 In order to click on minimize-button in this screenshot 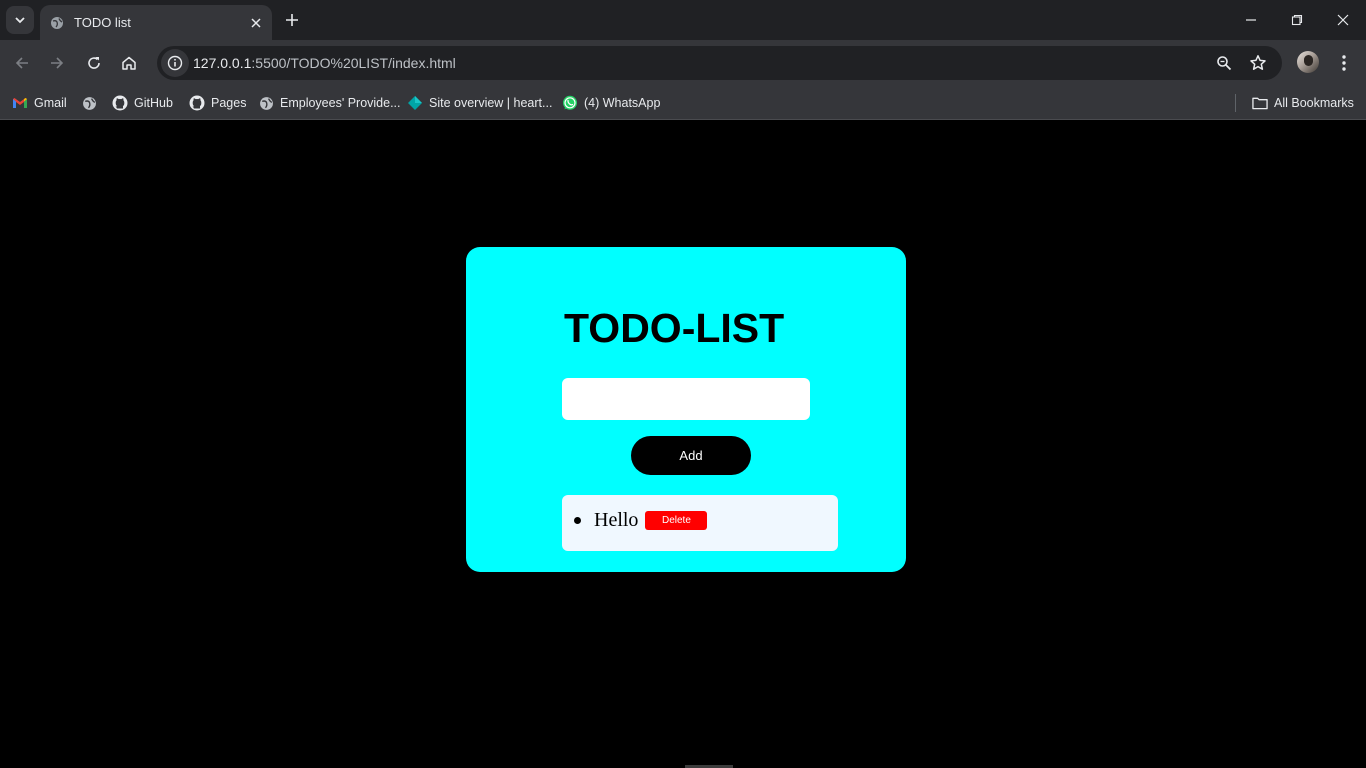, I will do `click(1251, 20)`.